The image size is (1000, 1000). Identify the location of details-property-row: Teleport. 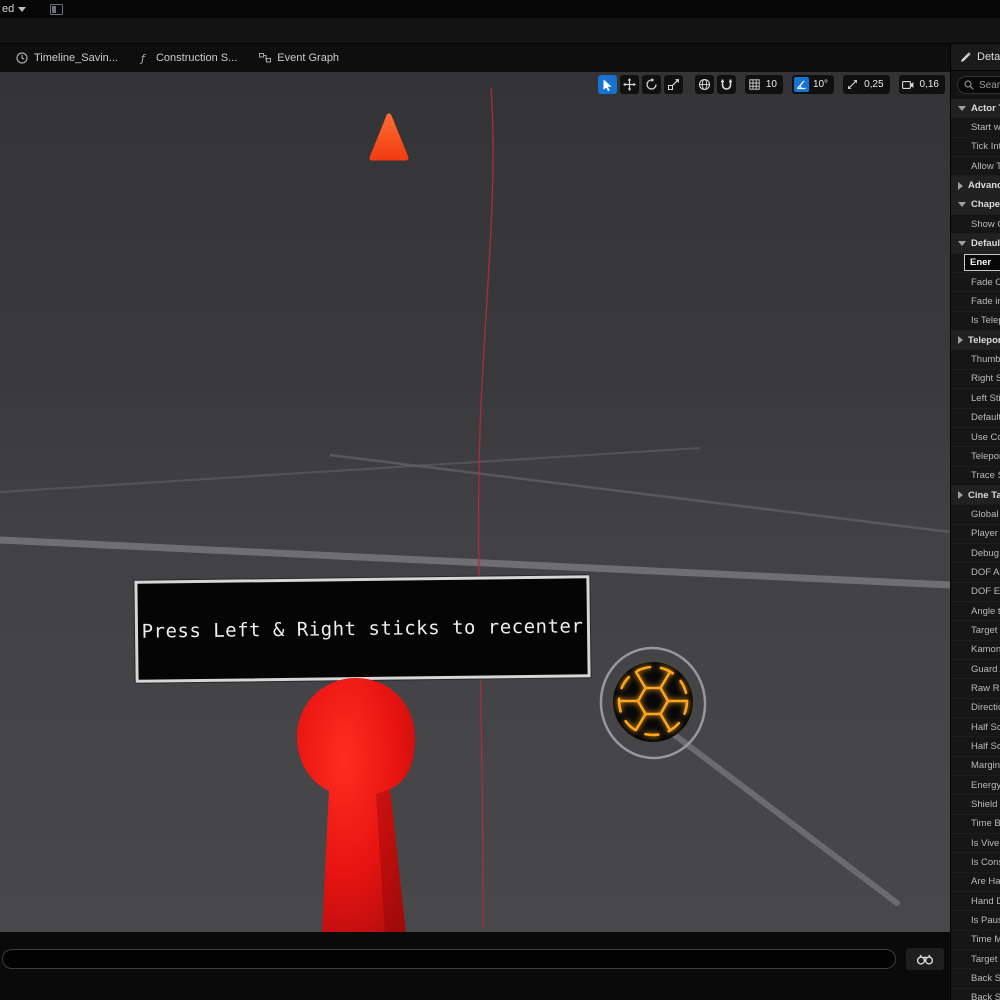
(975, 457).